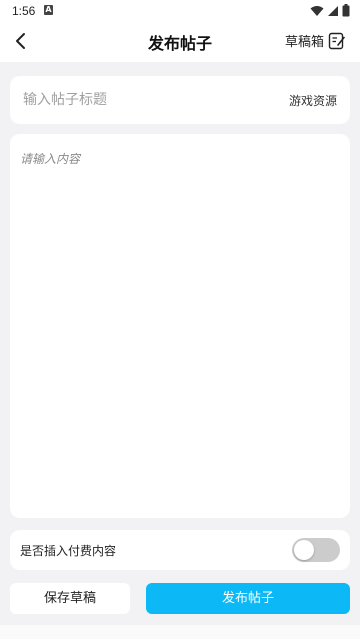 The height and width of the screenshot is (639, 360). Describe the element at coordinates (336, 40) in the screenshot. I see `edit-note-icon` at that location.